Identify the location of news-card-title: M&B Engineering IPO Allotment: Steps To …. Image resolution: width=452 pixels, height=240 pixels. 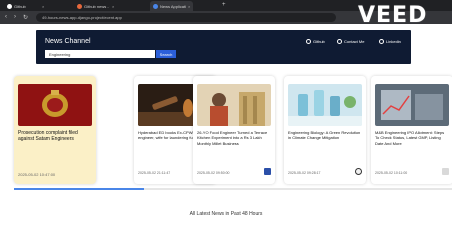
(410, 138).